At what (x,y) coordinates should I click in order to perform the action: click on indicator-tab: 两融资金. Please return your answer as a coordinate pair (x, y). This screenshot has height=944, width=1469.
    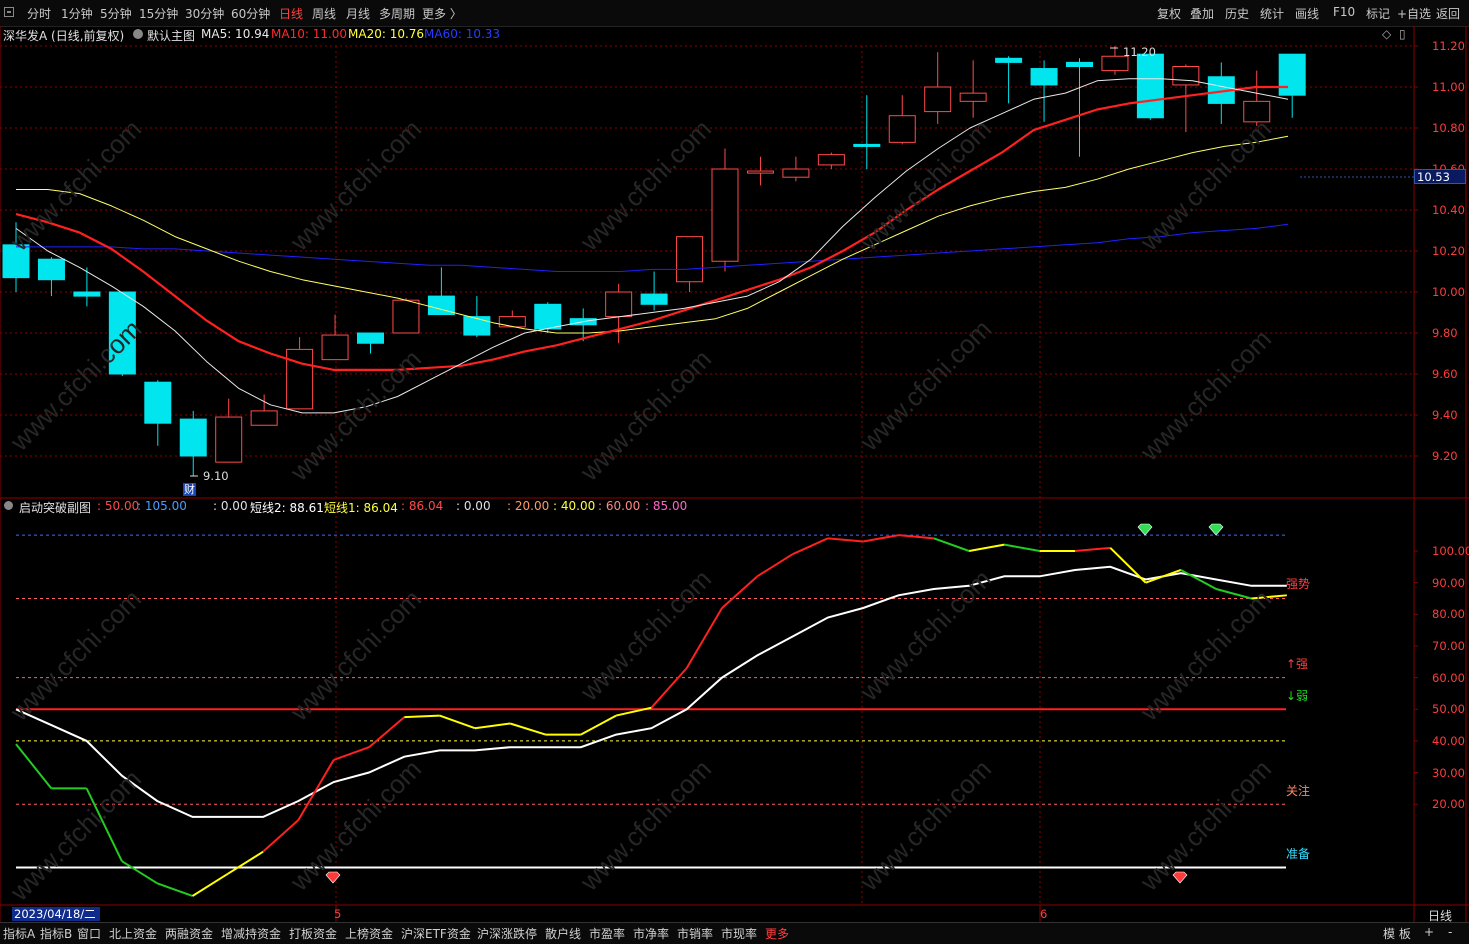
    Looking at the image, I should click on (189, 933).